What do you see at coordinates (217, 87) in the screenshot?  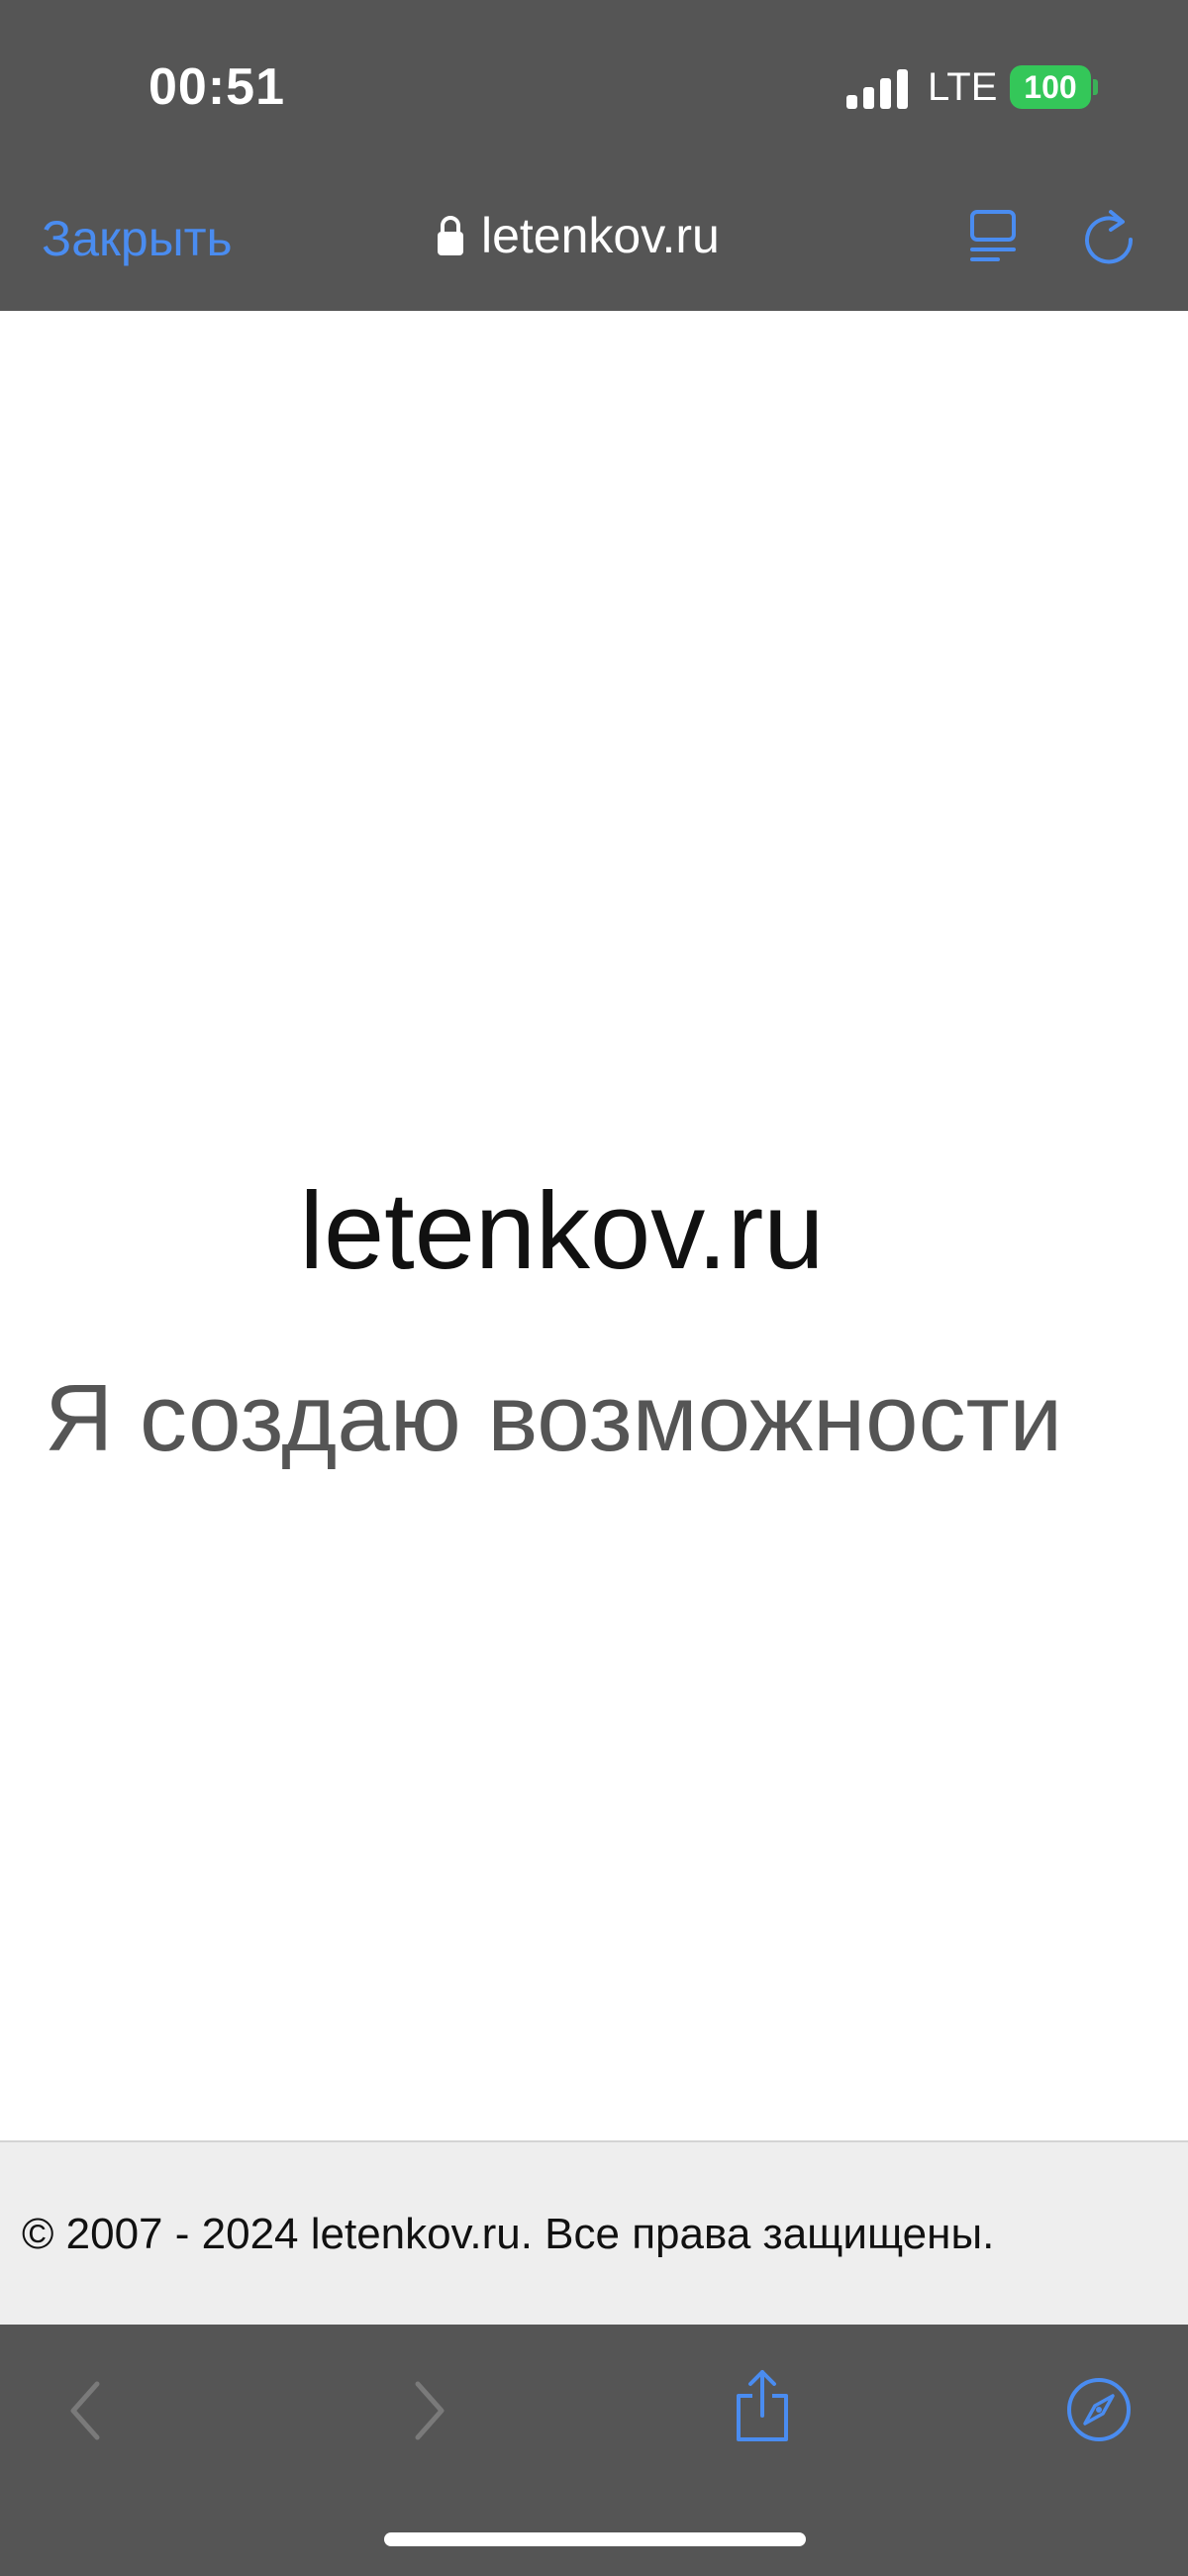 I see `status-time: 00:51` at bounding box center [217, 87].